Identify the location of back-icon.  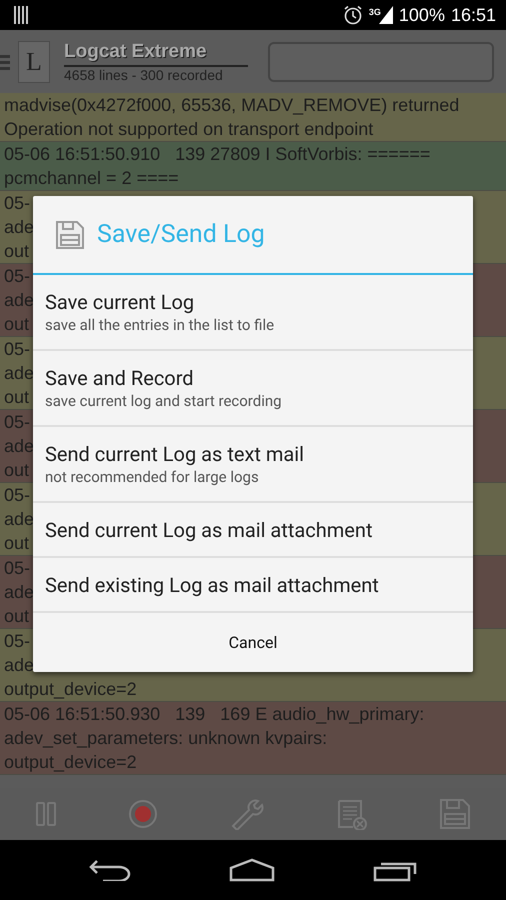
(110, 870).